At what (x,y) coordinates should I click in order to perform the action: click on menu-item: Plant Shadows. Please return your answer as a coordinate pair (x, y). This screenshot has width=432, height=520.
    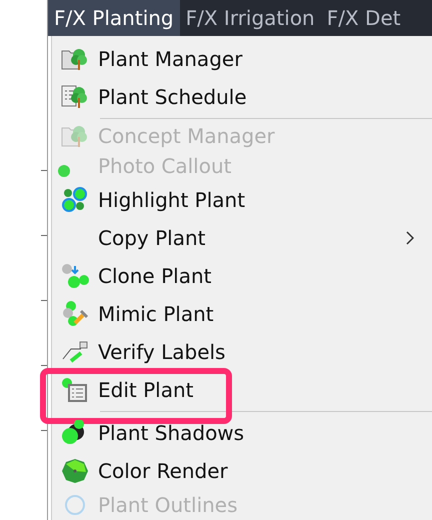
    Looking at the image, I should click on (242, 433).